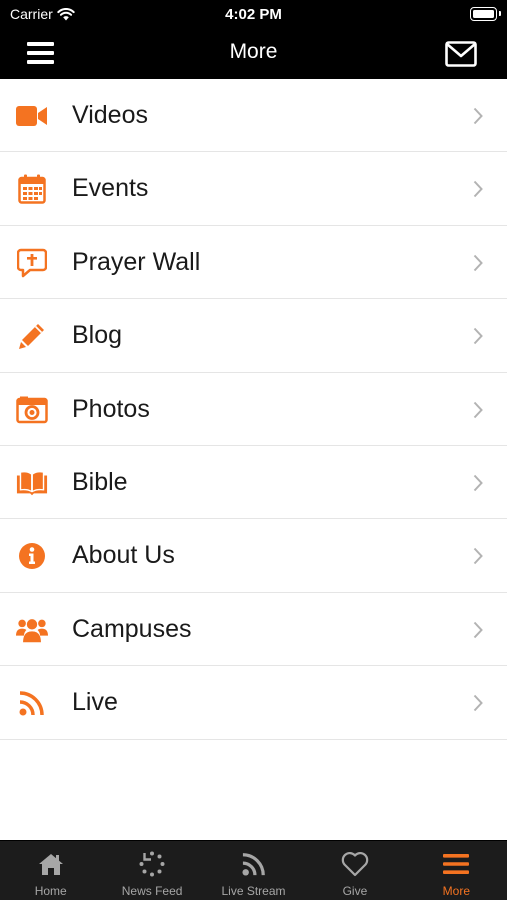  What do you see at coordinates (355, 864) in the screenshot?
I see `heart-icon` at bounding box center [355, 864].